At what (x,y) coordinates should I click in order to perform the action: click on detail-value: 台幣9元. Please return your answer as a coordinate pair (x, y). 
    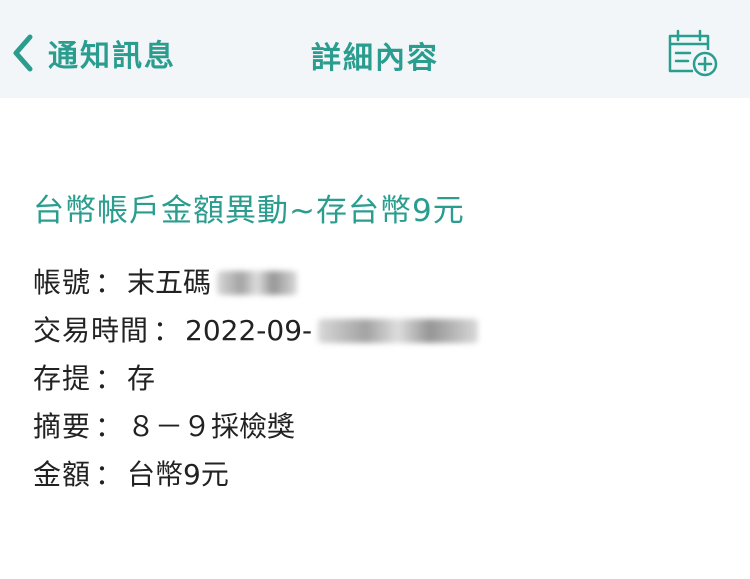
    Looking at the image, I should click on (178, 474).